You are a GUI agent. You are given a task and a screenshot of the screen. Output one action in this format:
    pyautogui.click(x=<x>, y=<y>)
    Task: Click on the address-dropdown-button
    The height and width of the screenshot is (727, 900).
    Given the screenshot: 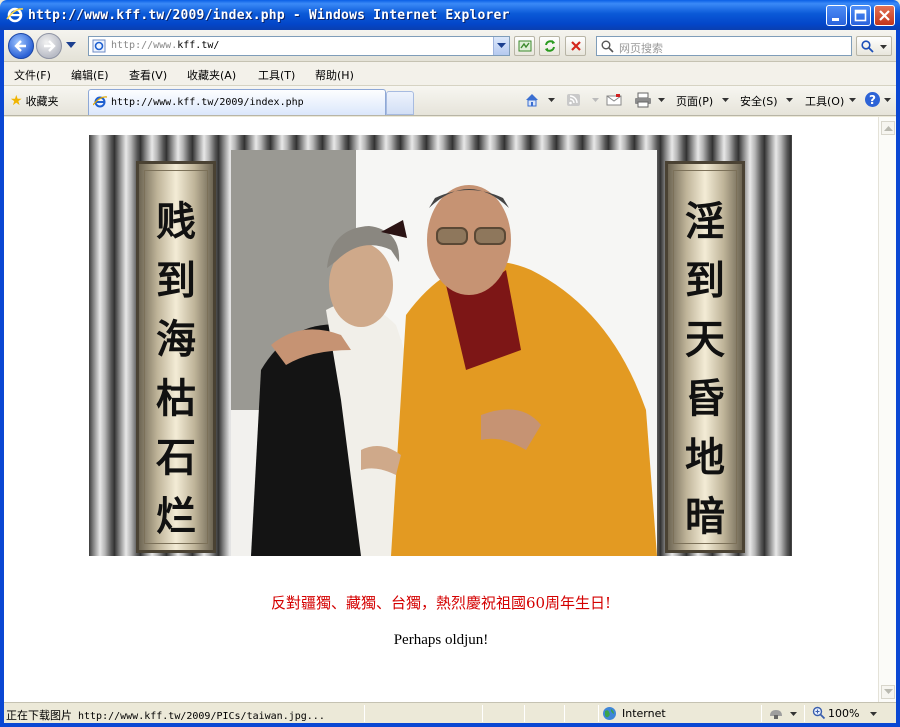 What is the action you would take?
    pyautogui.click(x=501, y=46)
    